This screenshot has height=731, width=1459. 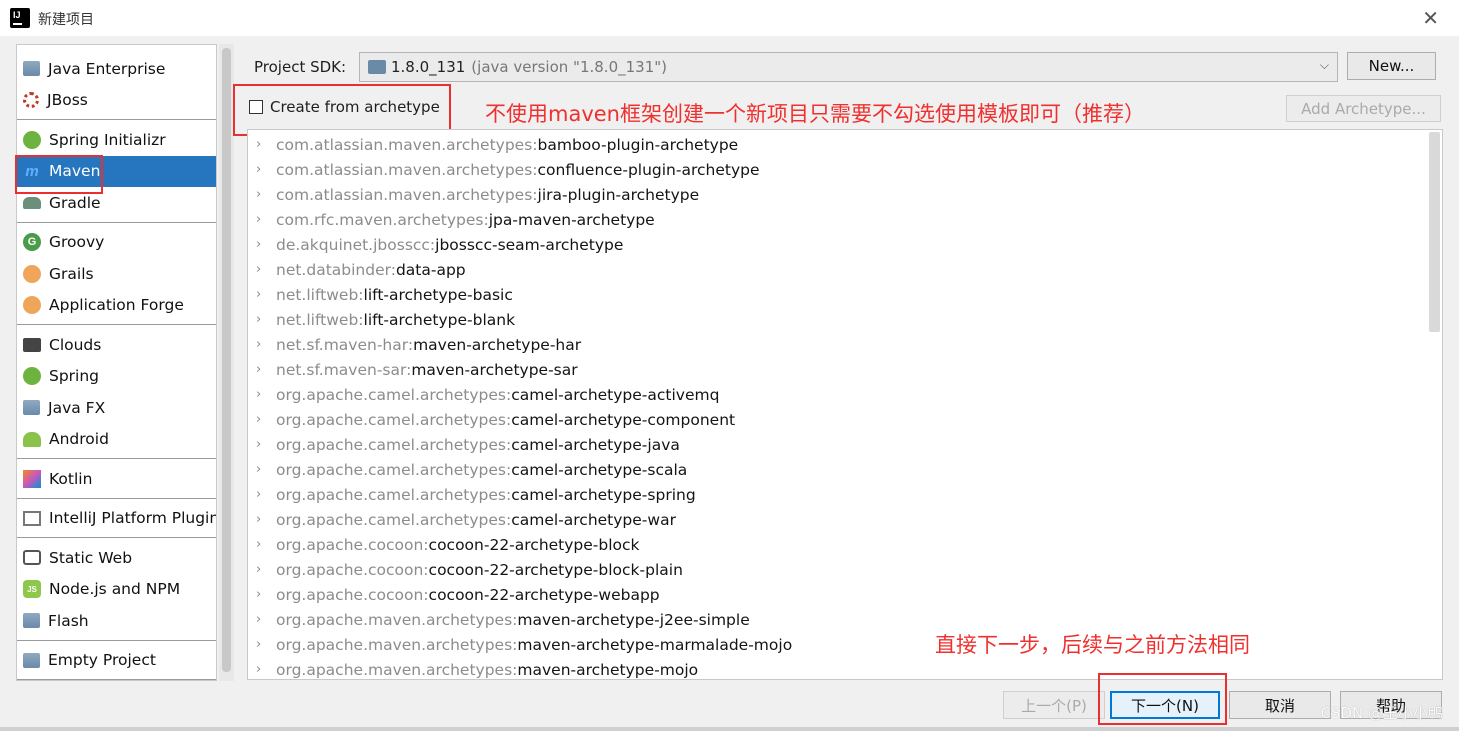 What do you see at coordinates (59, 174) in the screenshot?
I see `highlight-box-maven` at bounding box center [59, 174].